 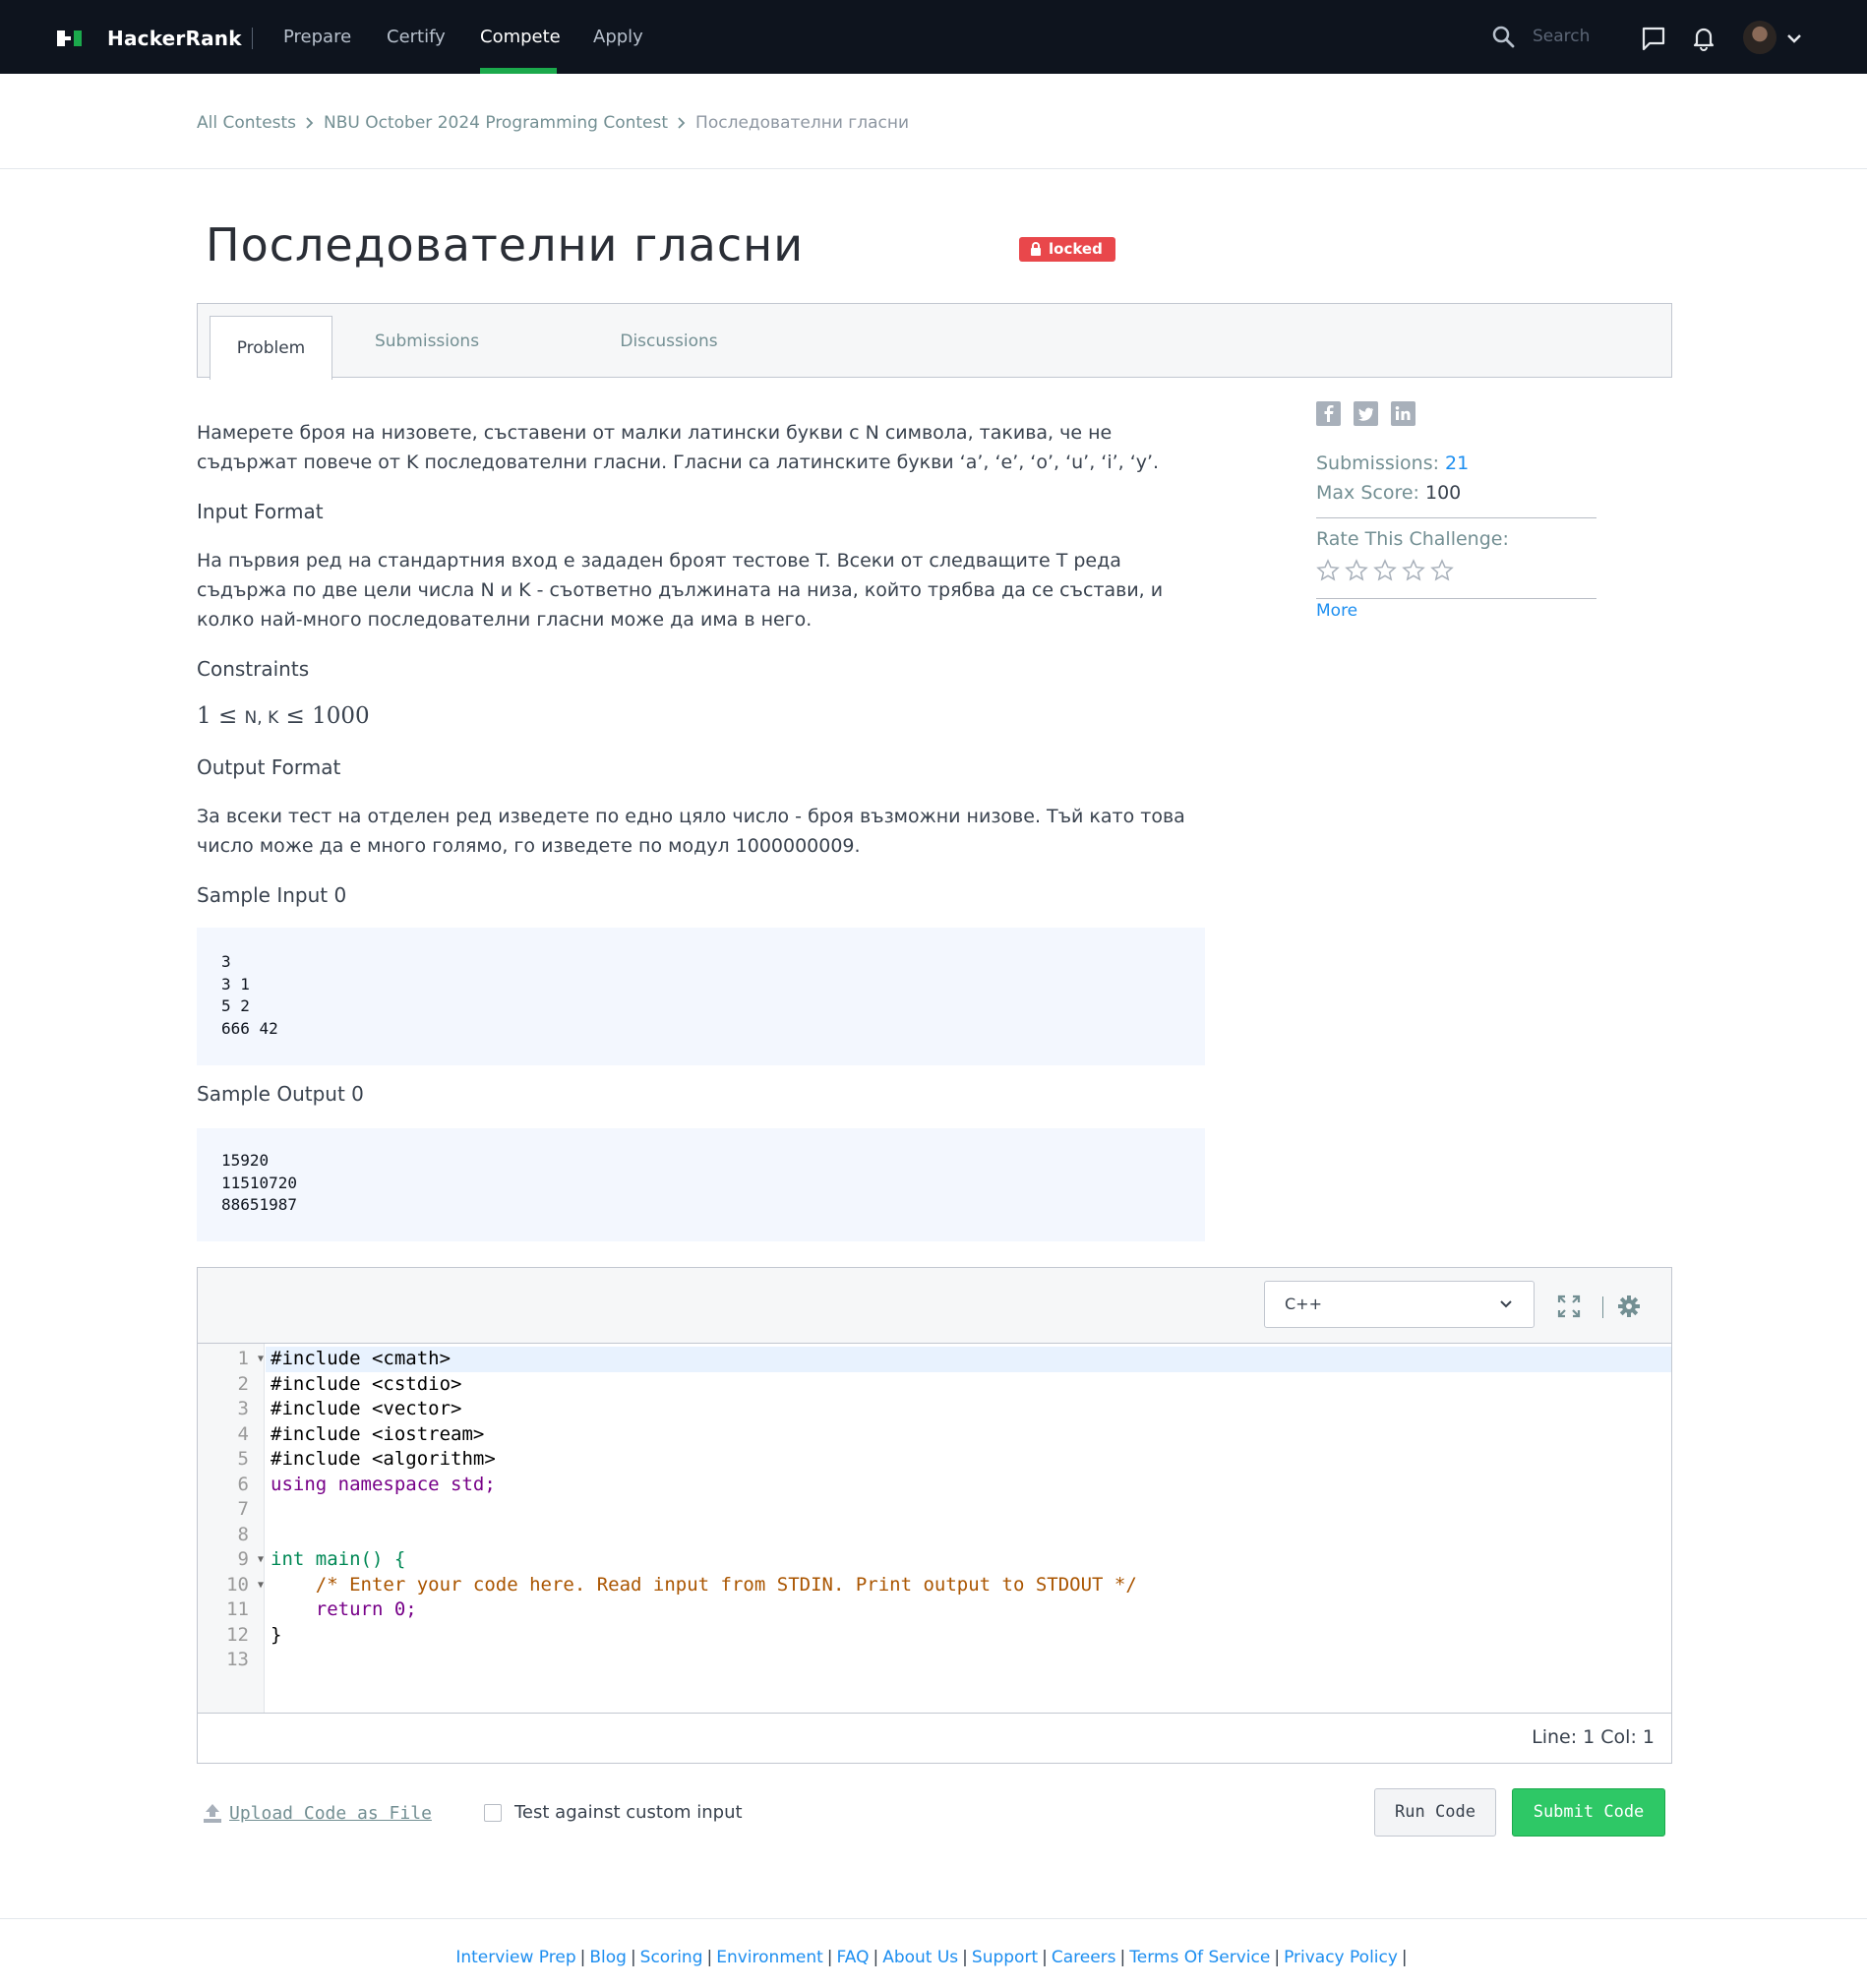 I want to click on custom-input-toggle: Test against custom input, so click(x=613, y=1813).